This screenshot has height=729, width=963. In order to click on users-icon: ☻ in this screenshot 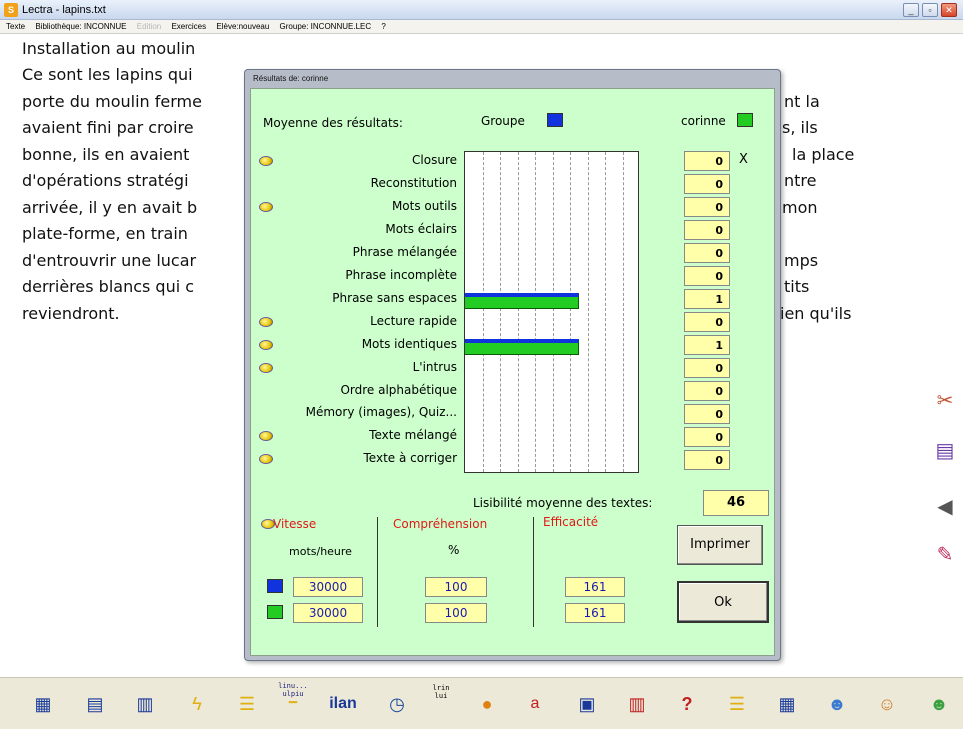, I will do `click(939, 704)`.